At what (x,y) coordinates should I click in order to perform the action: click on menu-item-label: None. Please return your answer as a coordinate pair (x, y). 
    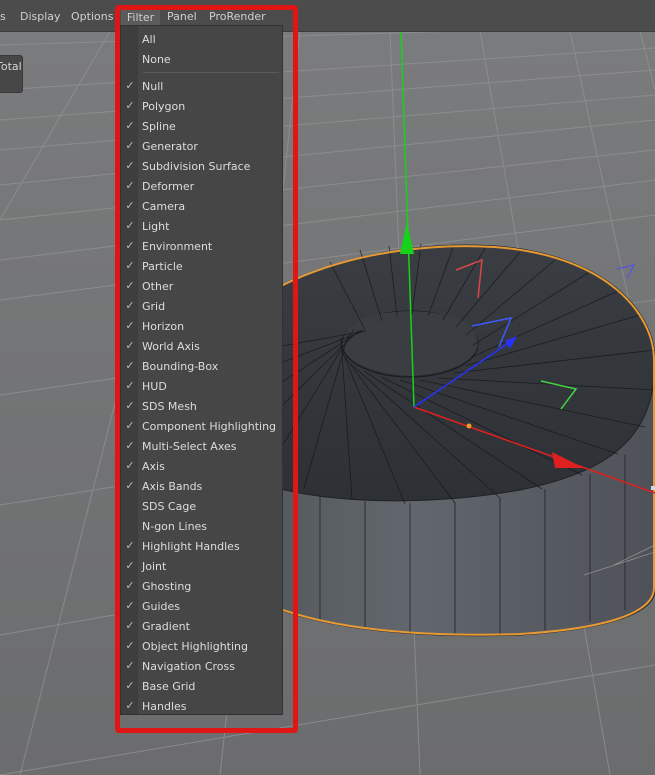
    Looking at the image, I should click on (156, 59).